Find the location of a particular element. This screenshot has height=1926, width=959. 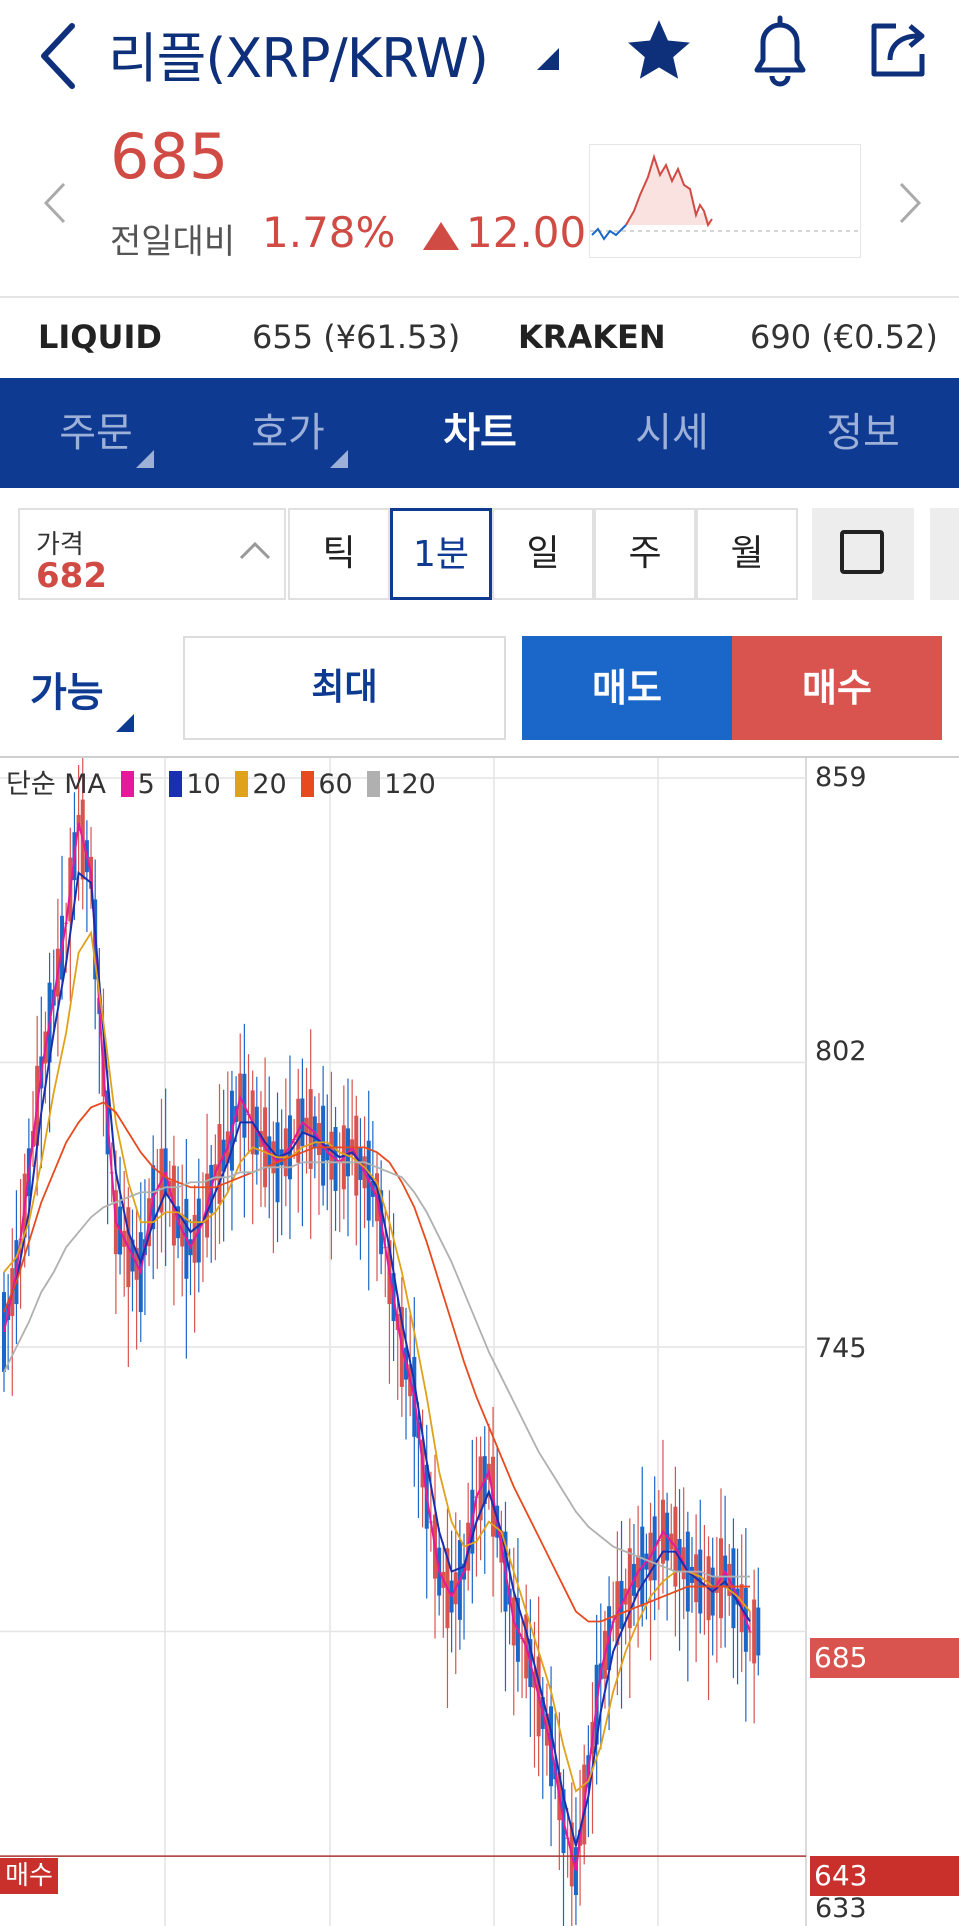

exchange-value-kraken: 690 (€0.52) is located at coordinates (844, 337).